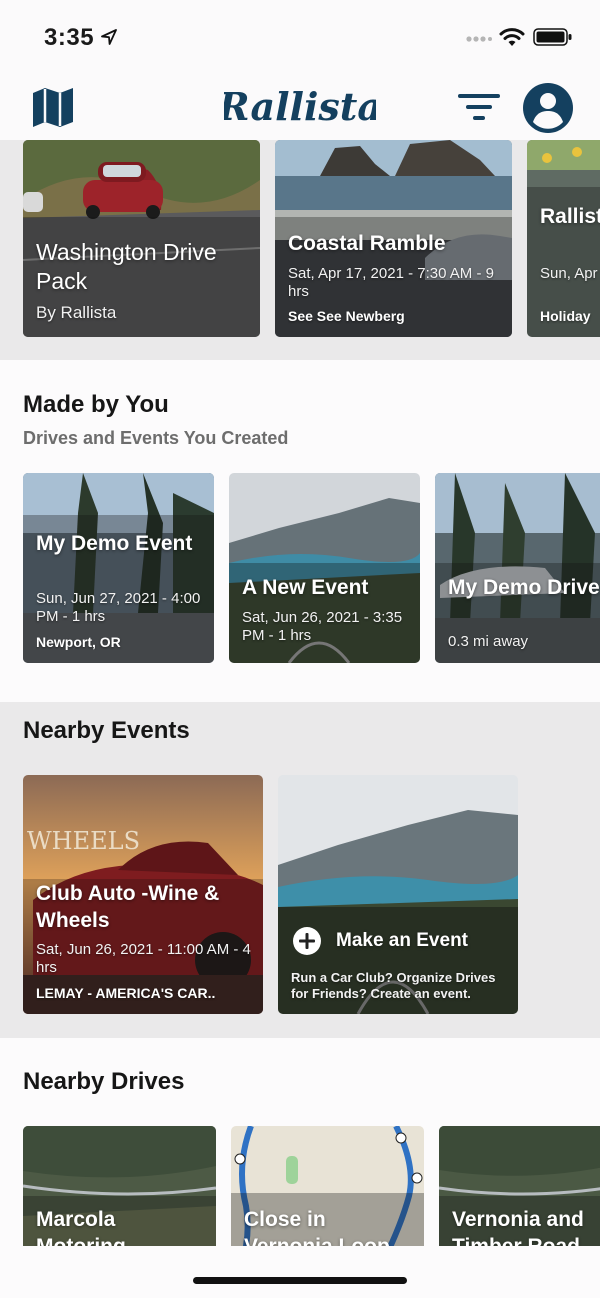  Describe the element at coordinates (143, 958) in the screenshot. I see `card-meta: Sat, Jun 26, 2021 - 11:00 AM - 4 hrs` at that location.